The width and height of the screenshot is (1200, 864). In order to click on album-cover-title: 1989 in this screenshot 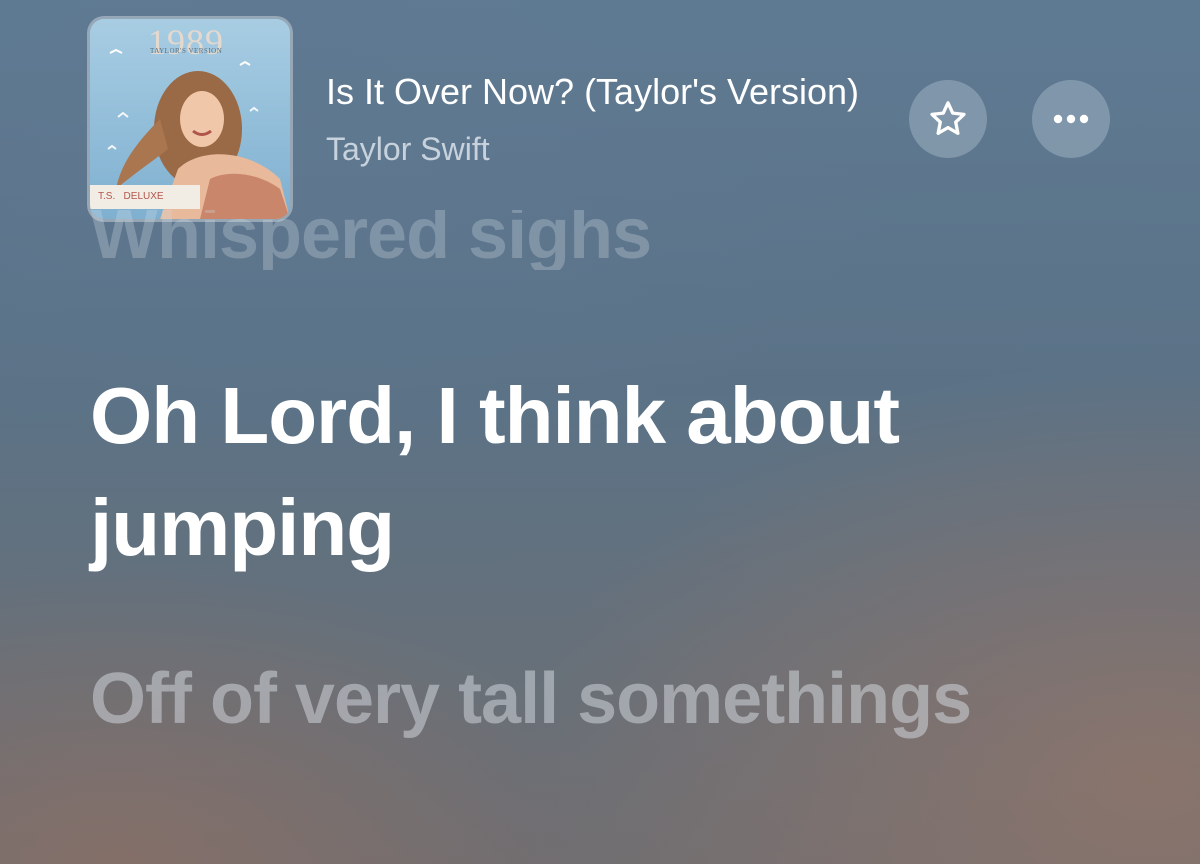, I will do `click(186, 42)`.